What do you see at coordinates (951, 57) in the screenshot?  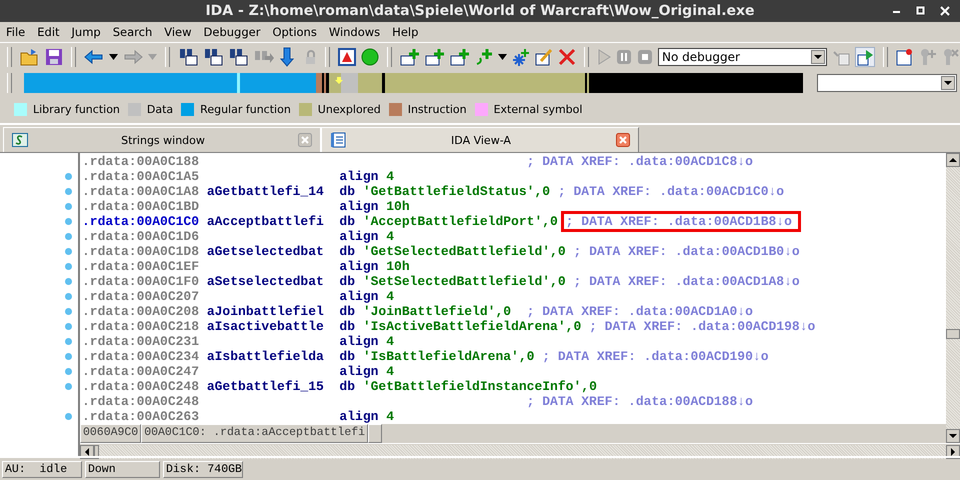 I see `remove-plugin-icon` at bounding box center [951, 57].